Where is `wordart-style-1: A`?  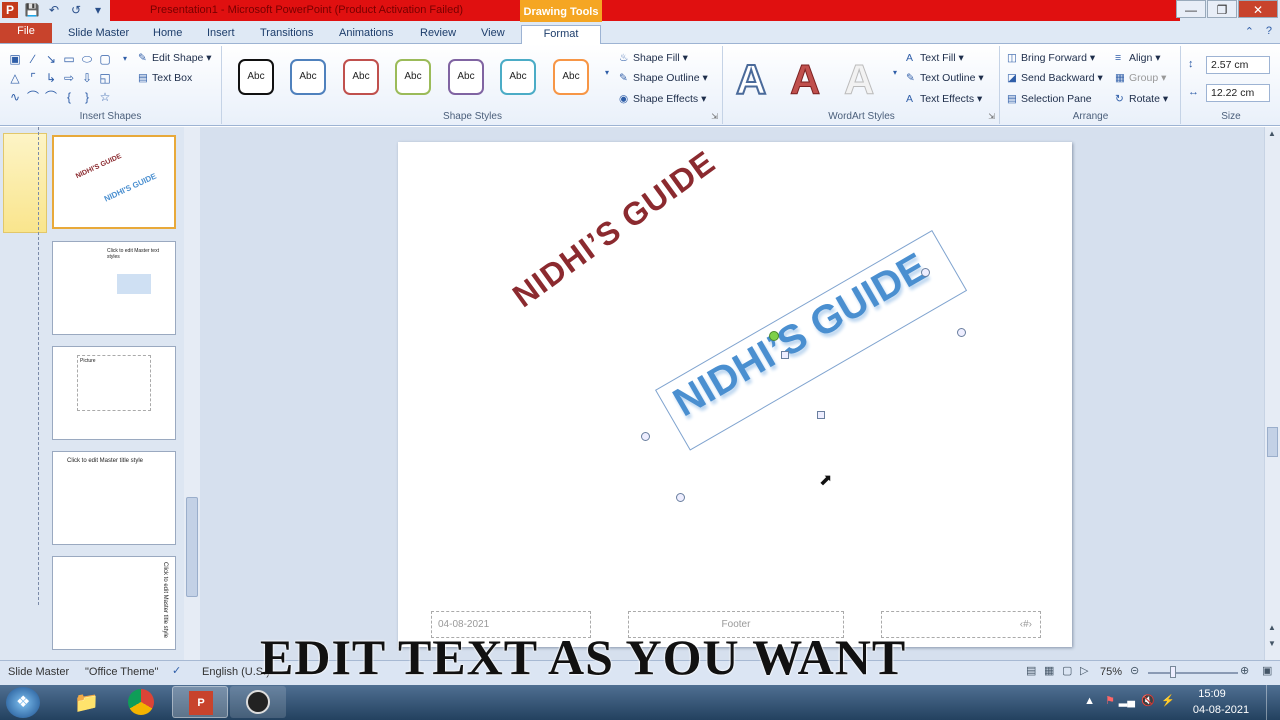
wordart-style-1: A is located at coordinates (751, 80).